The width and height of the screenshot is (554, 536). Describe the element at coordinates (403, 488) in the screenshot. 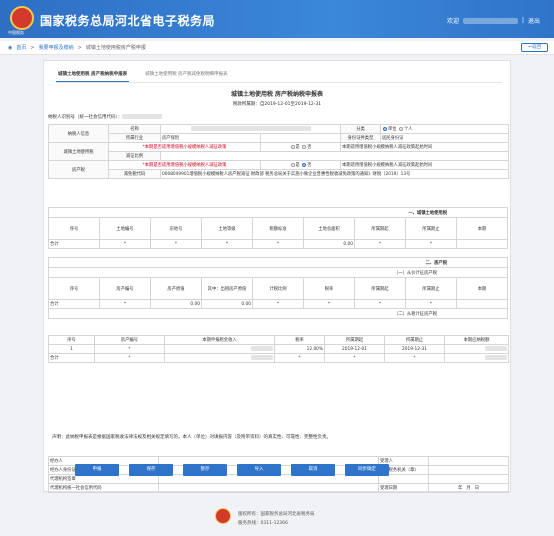

I see `receive-date-label: 受理日期` at that location.